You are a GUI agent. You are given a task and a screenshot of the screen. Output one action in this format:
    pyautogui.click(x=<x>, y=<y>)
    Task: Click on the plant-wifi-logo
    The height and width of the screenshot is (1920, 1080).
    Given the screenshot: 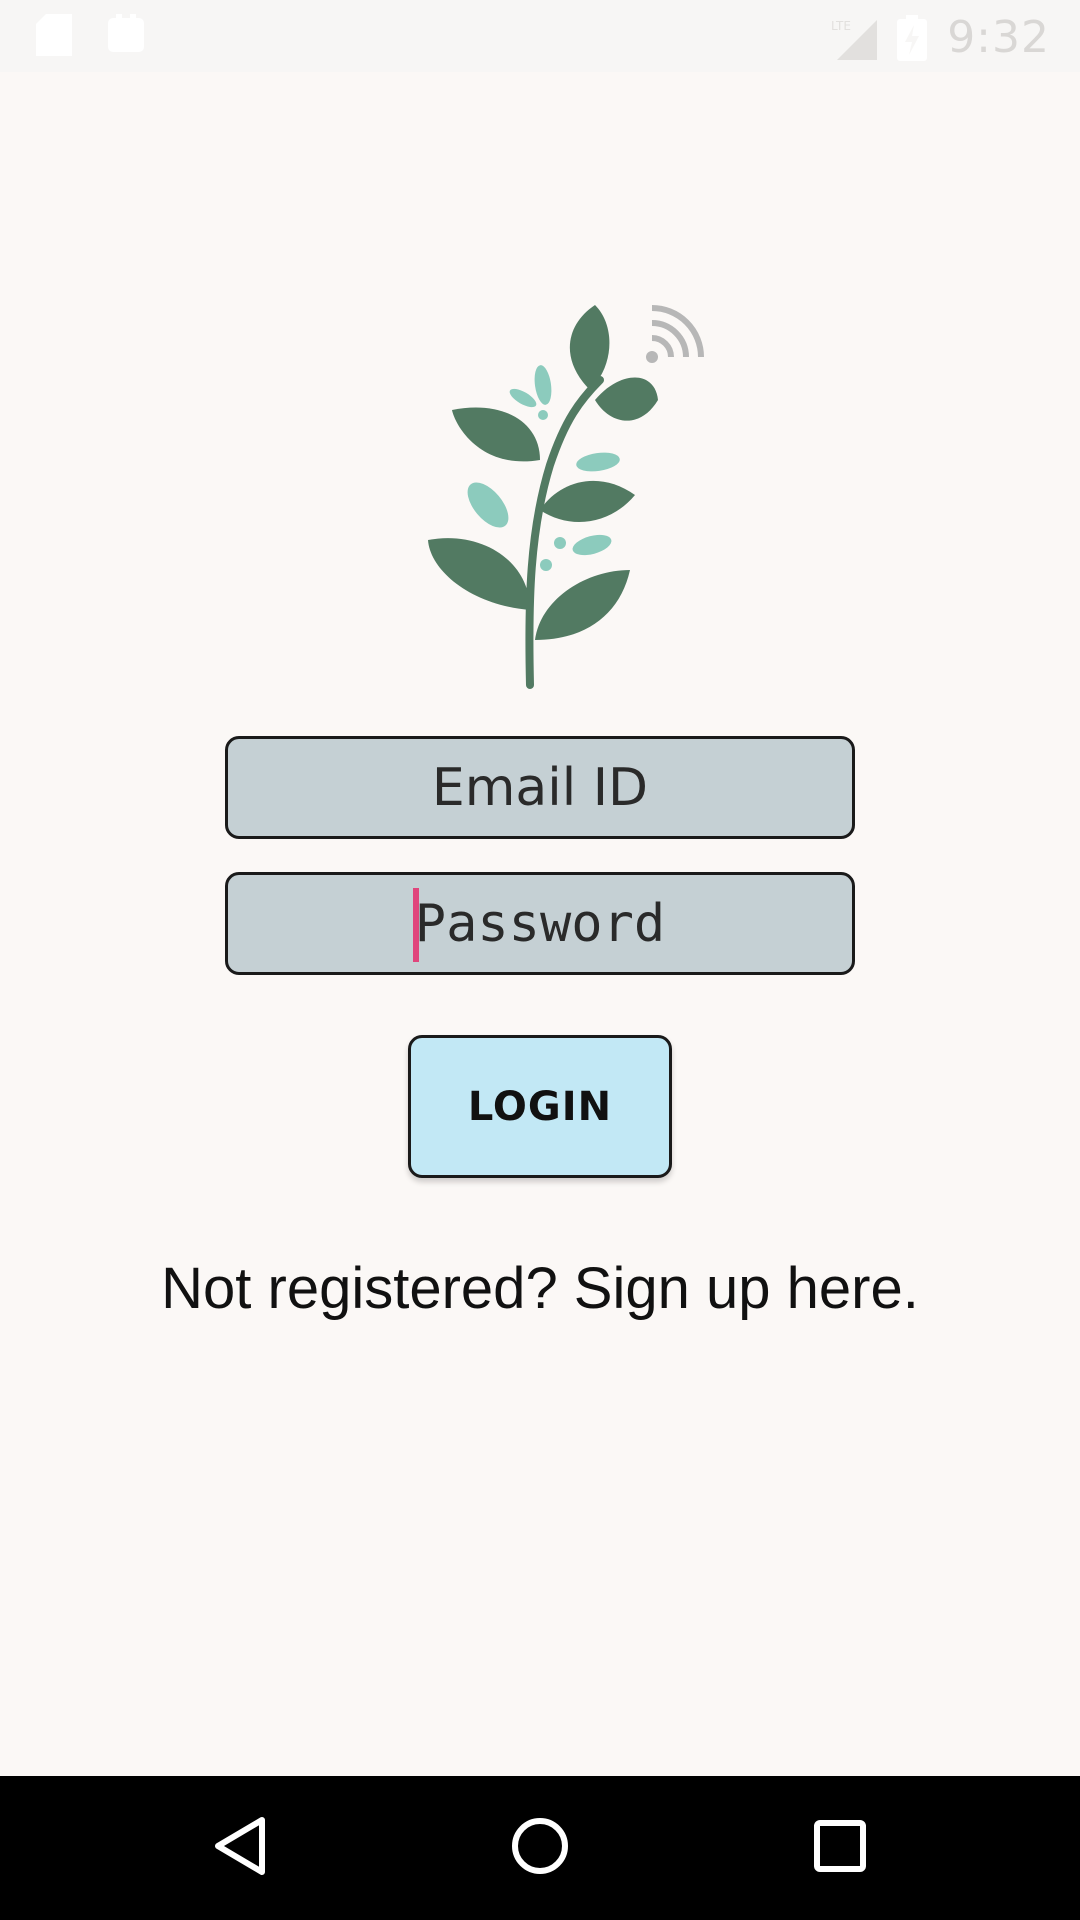 What is the action you would take?
    pyautogui.click(x=566, y=497)
    